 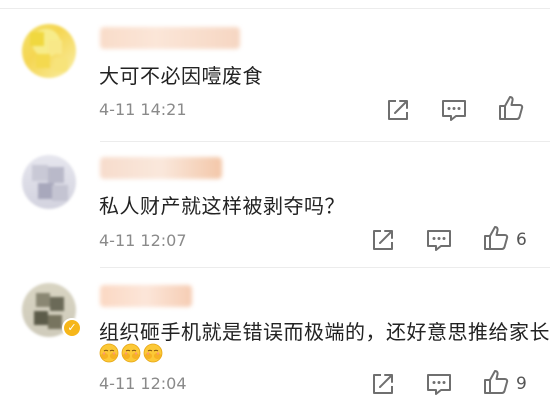 What do you see at coordinates (143, 383) in the screenshot?
I see `comment-time: 4-11 12:04` at bounding box center [143, 383].